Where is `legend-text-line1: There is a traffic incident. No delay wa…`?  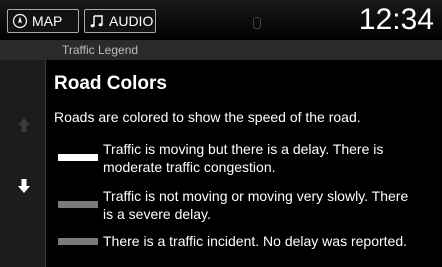 legend-text-line1: There is a traffic incident. No delay wa… is located at coordinates (255, 241).